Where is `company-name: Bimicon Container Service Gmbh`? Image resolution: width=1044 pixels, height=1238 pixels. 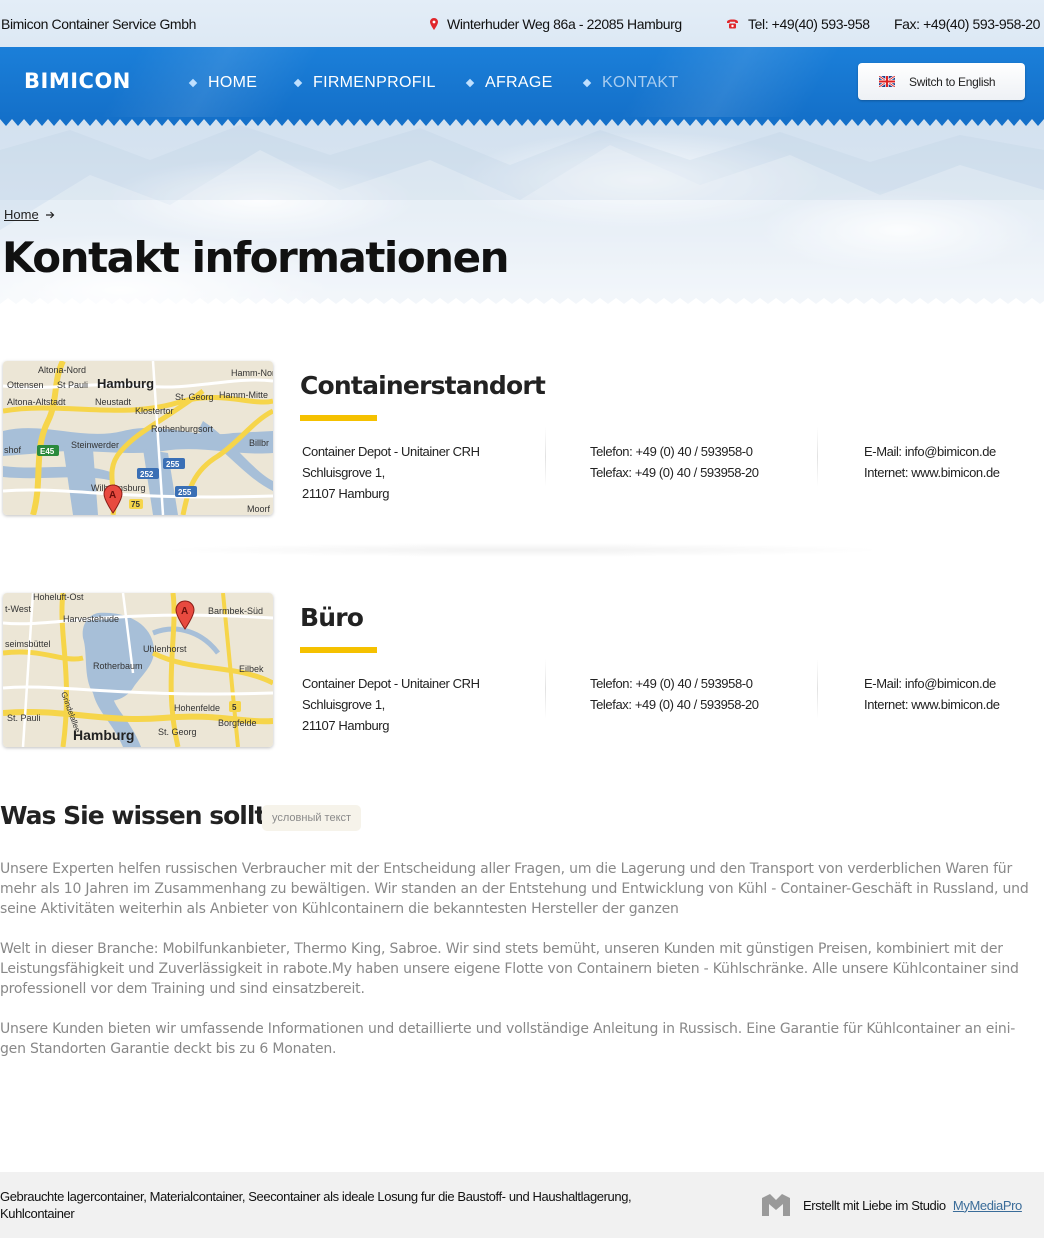 company-name: Bimicon Container Service Gmbh is located at coordinates (98, 24).